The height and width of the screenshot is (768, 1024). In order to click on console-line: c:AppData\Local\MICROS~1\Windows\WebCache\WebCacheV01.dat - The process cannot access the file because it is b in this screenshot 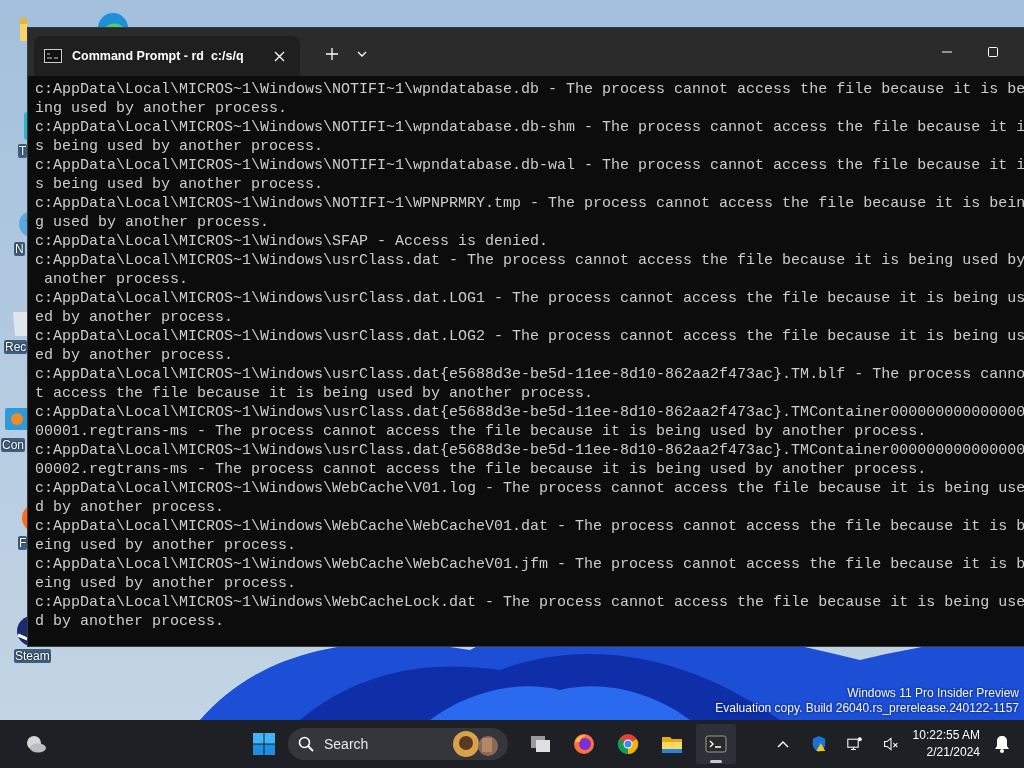, I will do `click(529, 526)`.